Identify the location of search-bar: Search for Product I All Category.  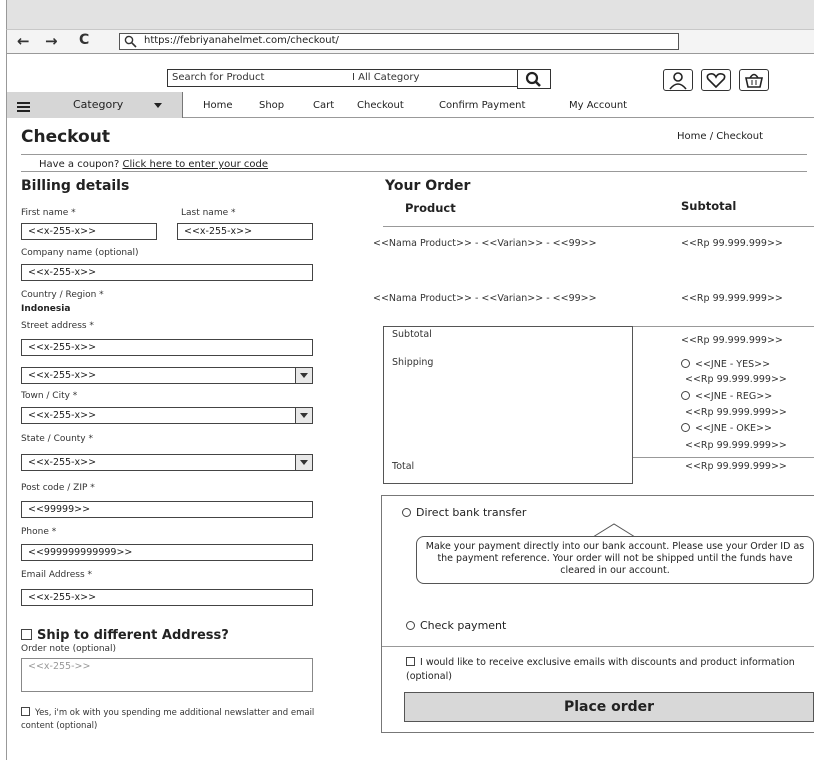
(344, 78).